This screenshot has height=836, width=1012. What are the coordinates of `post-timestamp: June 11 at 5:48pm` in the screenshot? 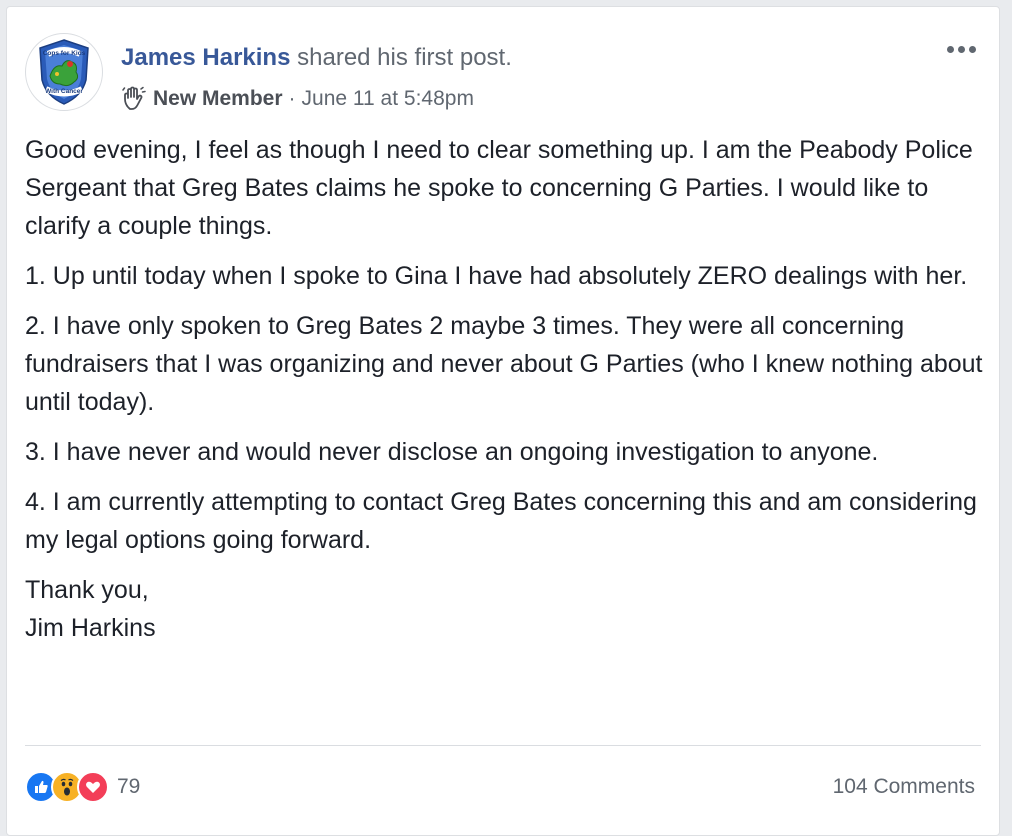 It's located at (388, 99).